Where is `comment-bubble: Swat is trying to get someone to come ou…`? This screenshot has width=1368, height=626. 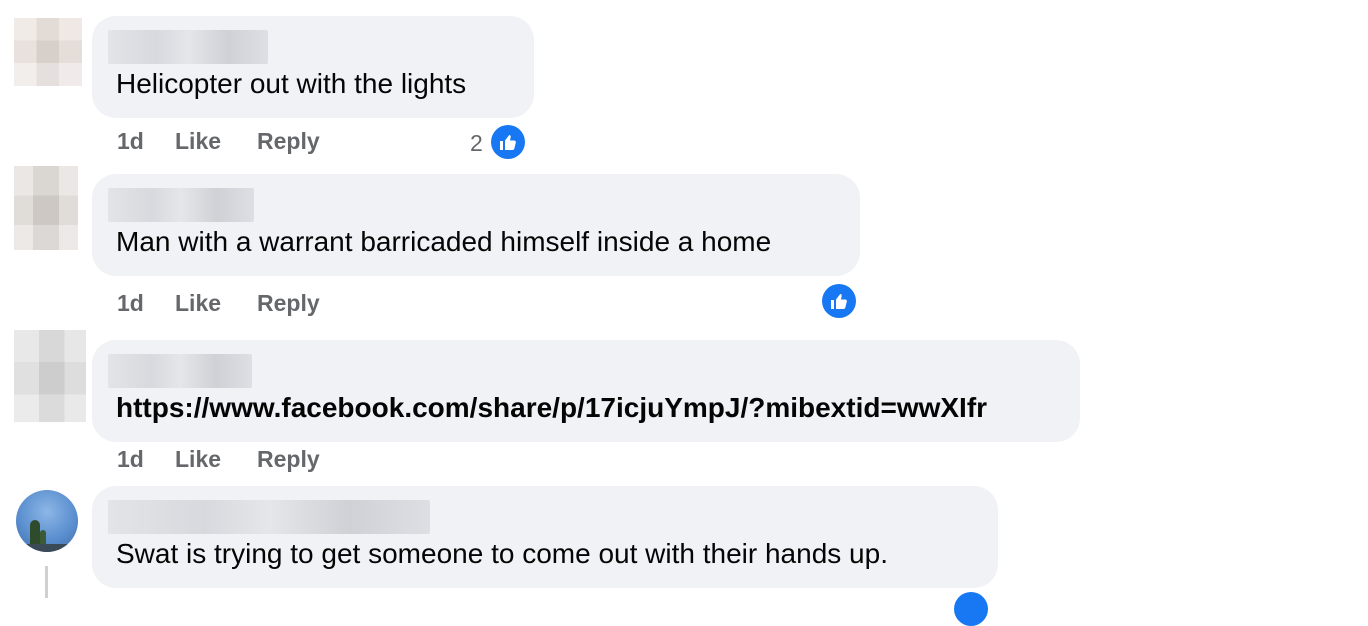 comment-bubble: Swat is trying to get someone to come ou… is located at coordinates (545, 537).